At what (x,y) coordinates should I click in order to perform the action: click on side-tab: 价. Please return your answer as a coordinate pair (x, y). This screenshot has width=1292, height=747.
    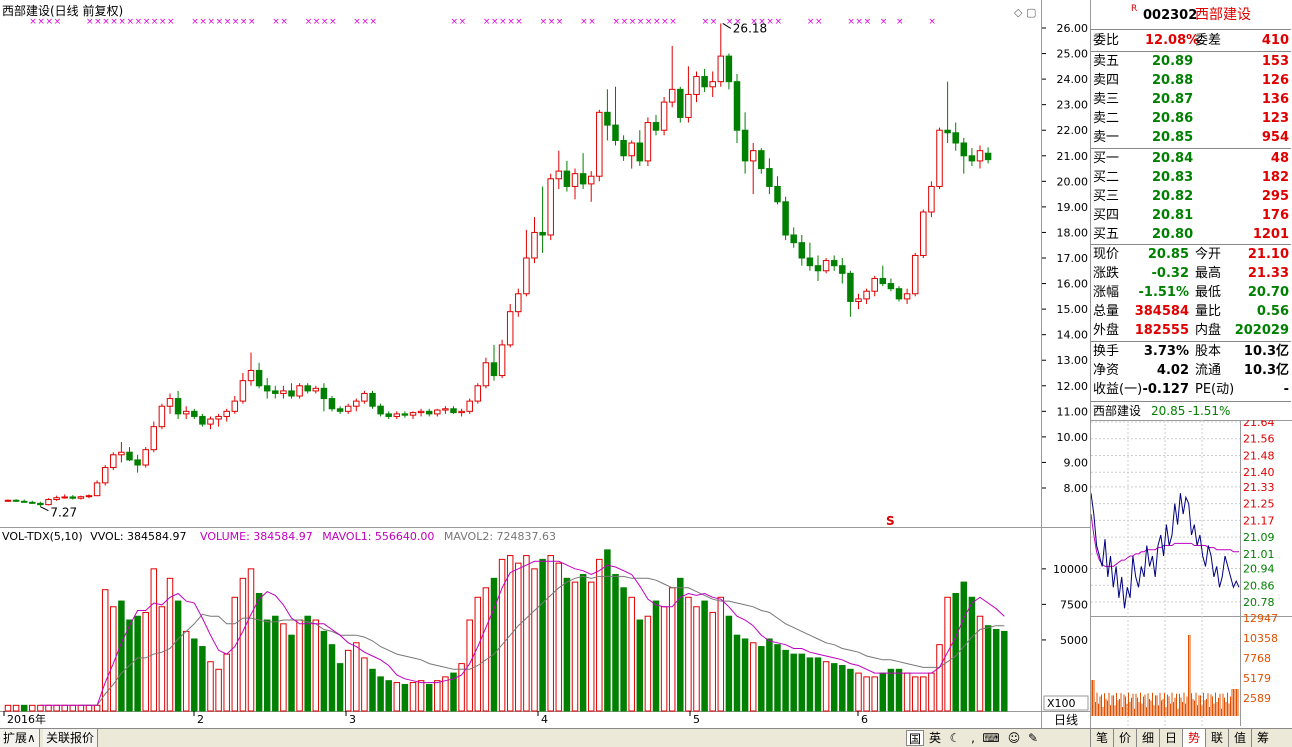
    Looking at the image, I should click on (1124, 738).